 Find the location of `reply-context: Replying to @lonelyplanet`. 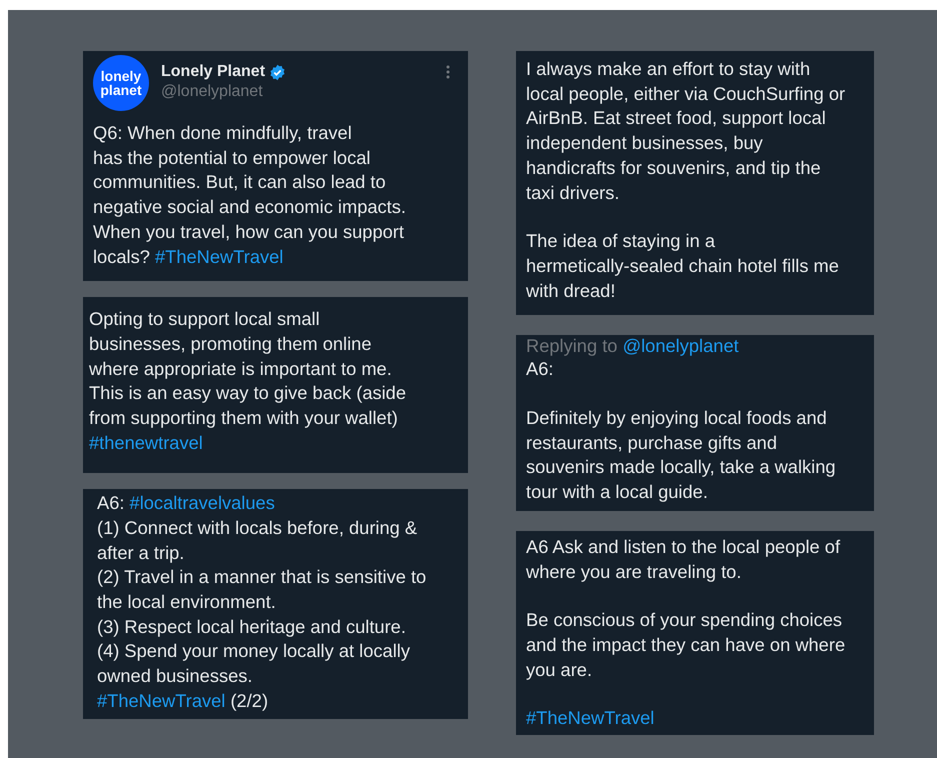

reply-context: Replying to @lonelyplanet is located at coordinates (633, 346).